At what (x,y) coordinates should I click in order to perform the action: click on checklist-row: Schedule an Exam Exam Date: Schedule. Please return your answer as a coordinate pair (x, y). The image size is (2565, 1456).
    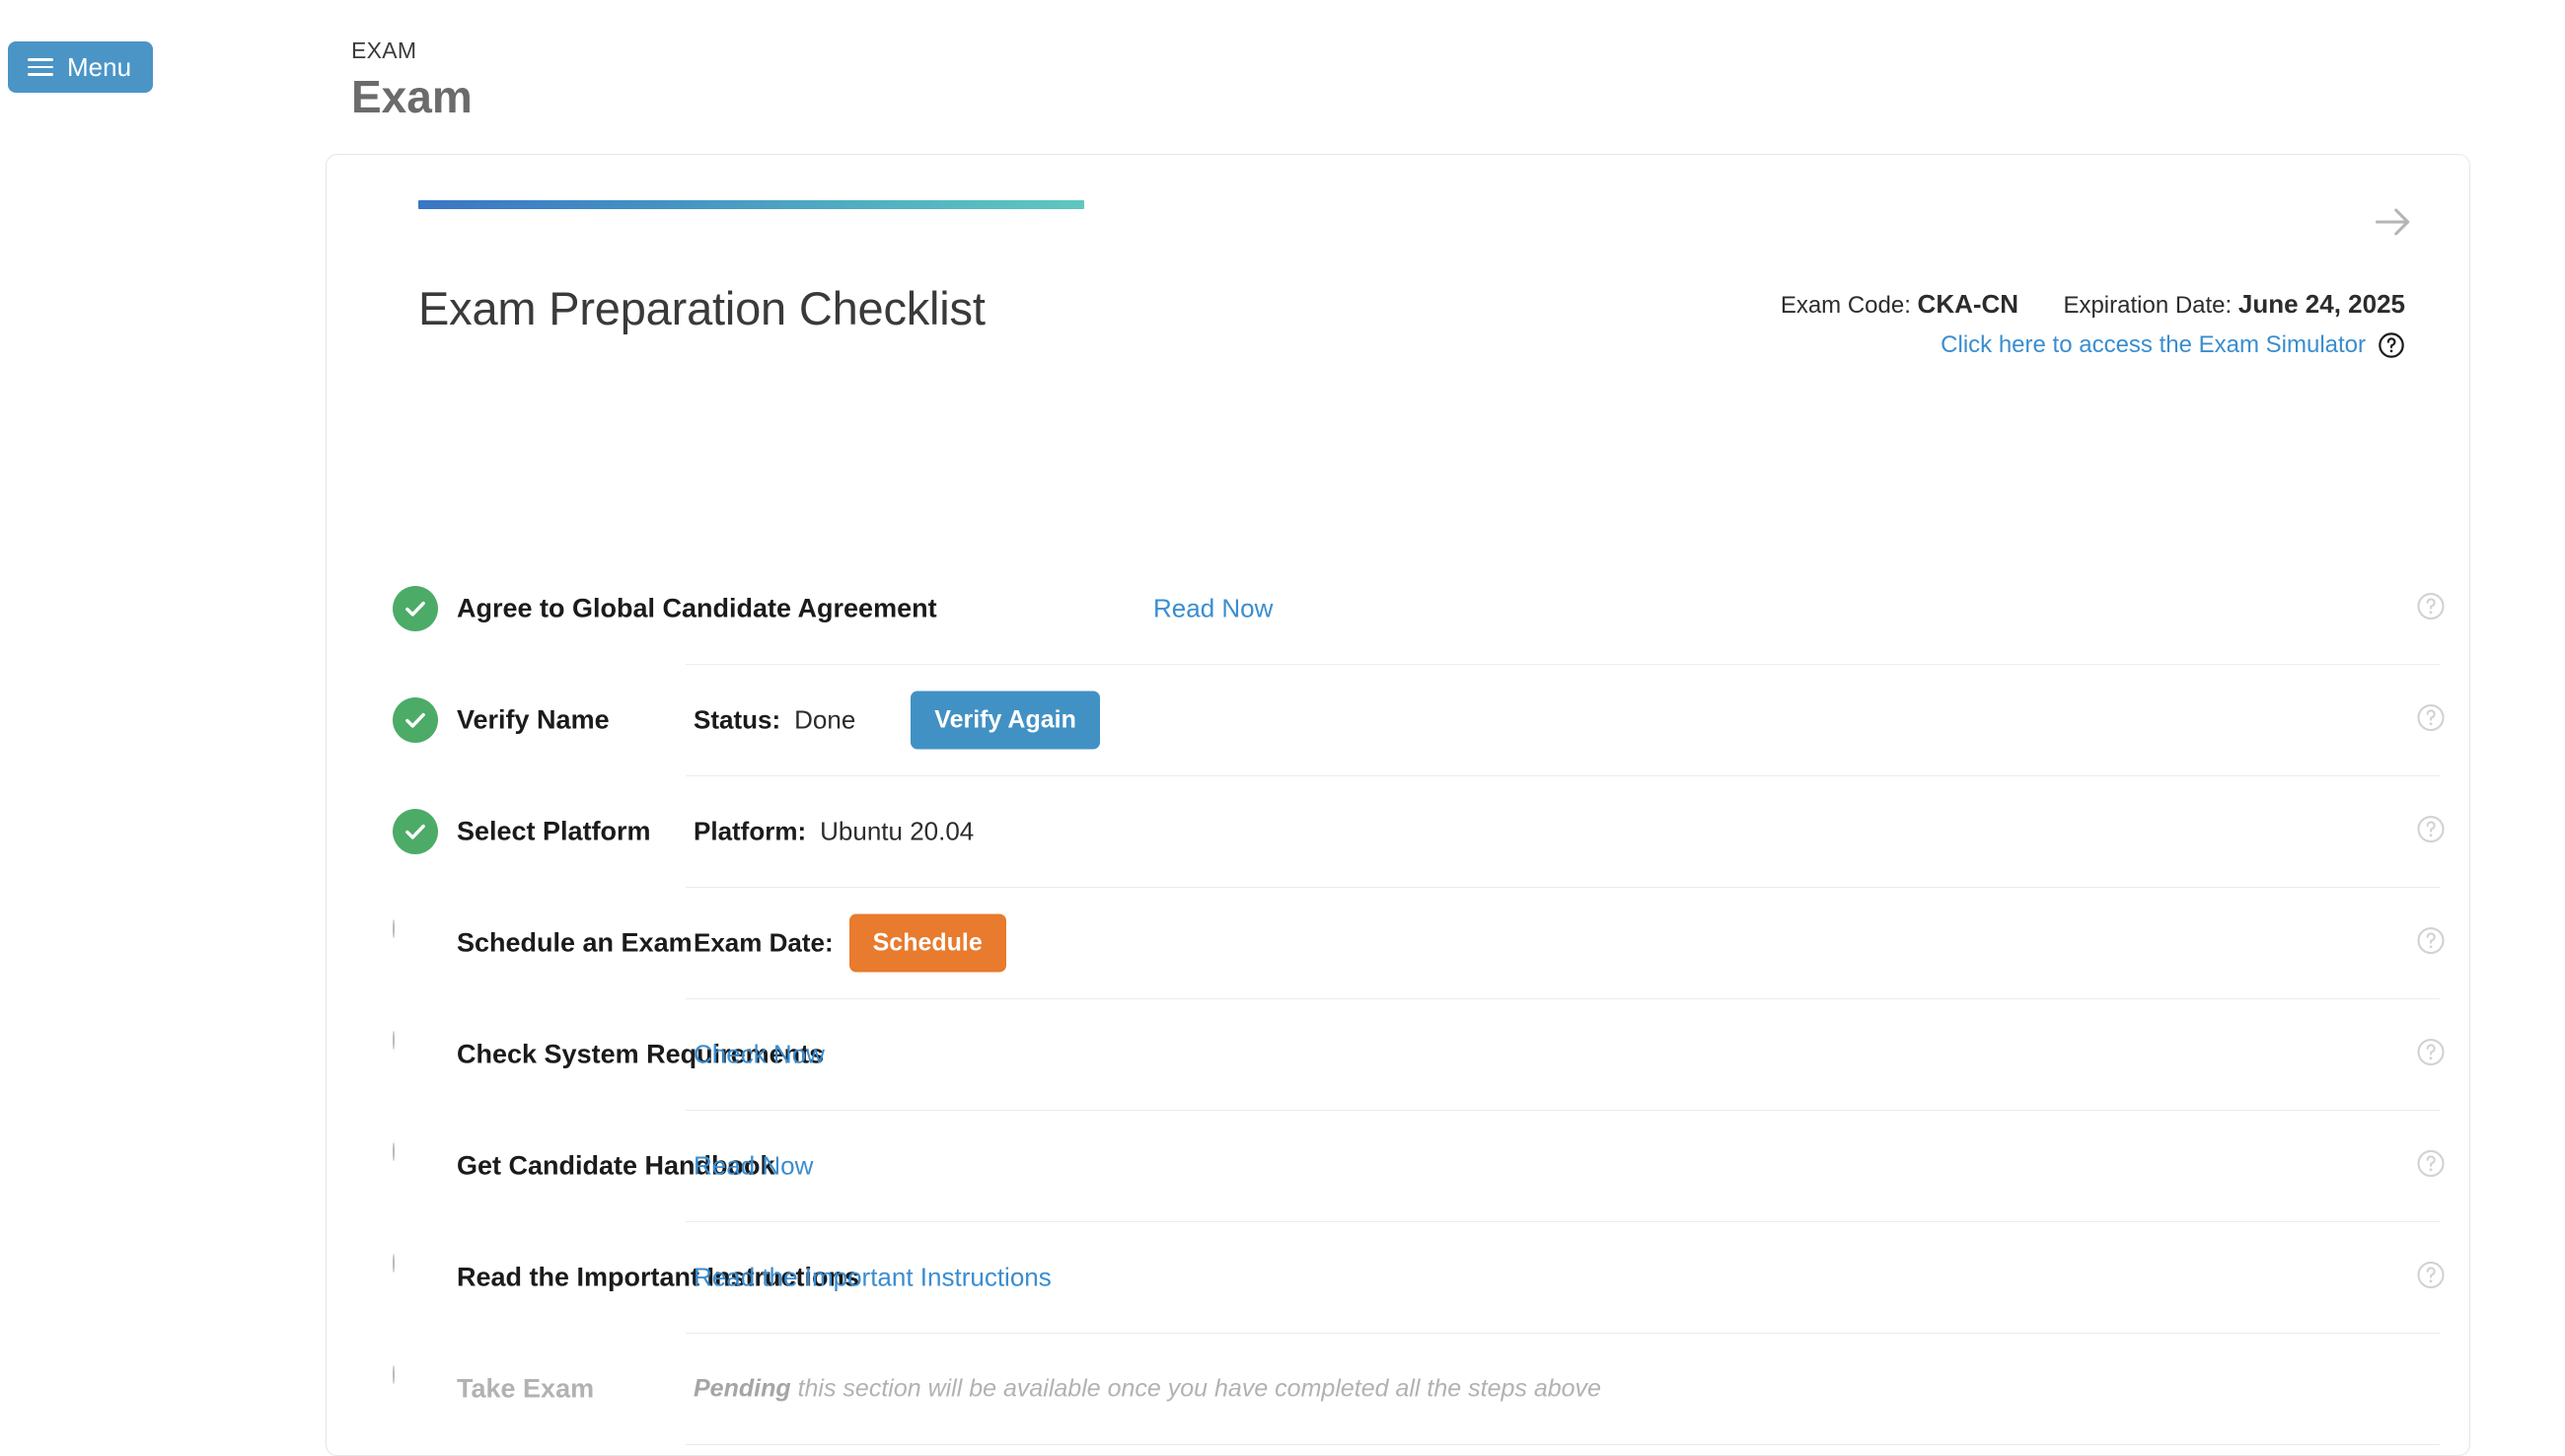
    Looking at the image, I should click on (1419, 943).